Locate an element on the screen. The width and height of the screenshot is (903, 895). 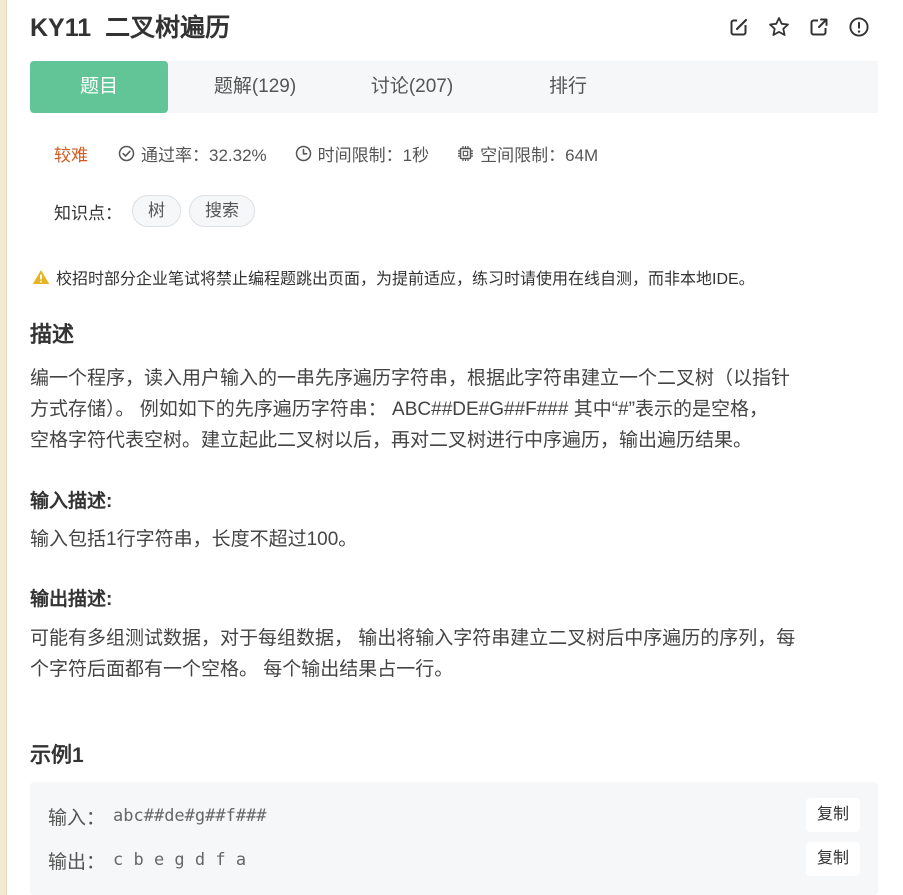
output-desc-heading: 输出描述: is located at coordinates (71, 599).